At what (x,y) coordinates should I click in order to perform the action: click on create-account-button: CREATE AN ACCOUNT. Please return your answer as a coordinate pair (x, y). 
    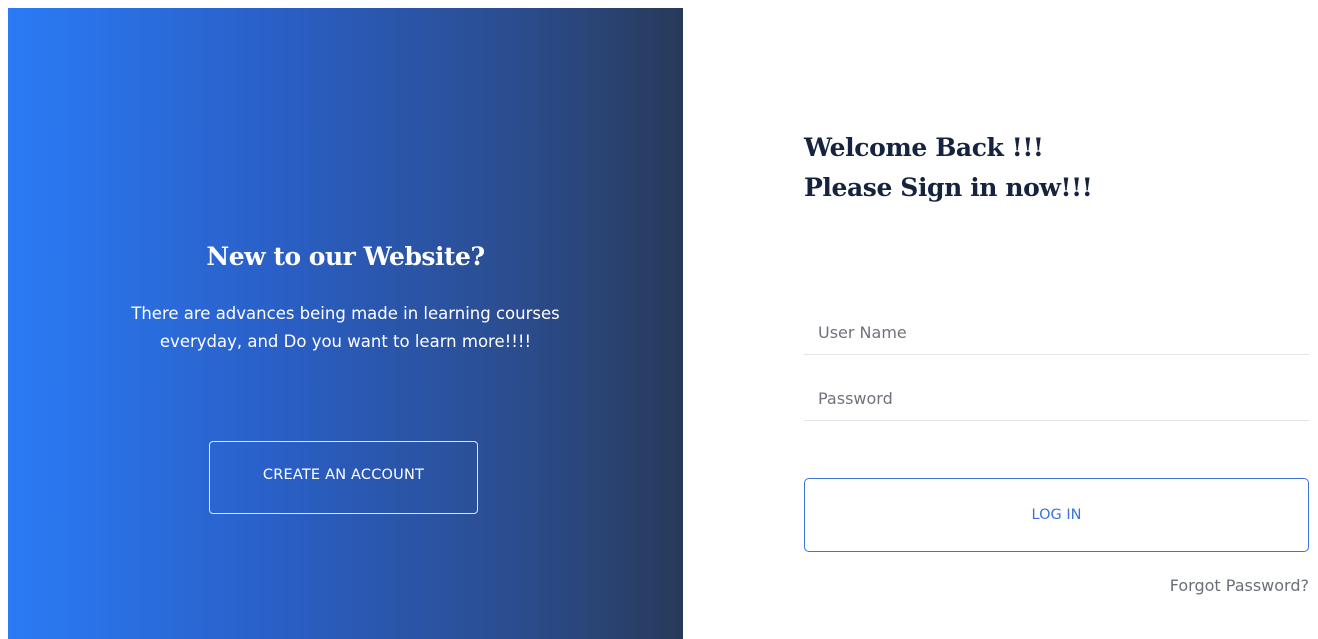
    Looking at the image, I should click on (343, 477).